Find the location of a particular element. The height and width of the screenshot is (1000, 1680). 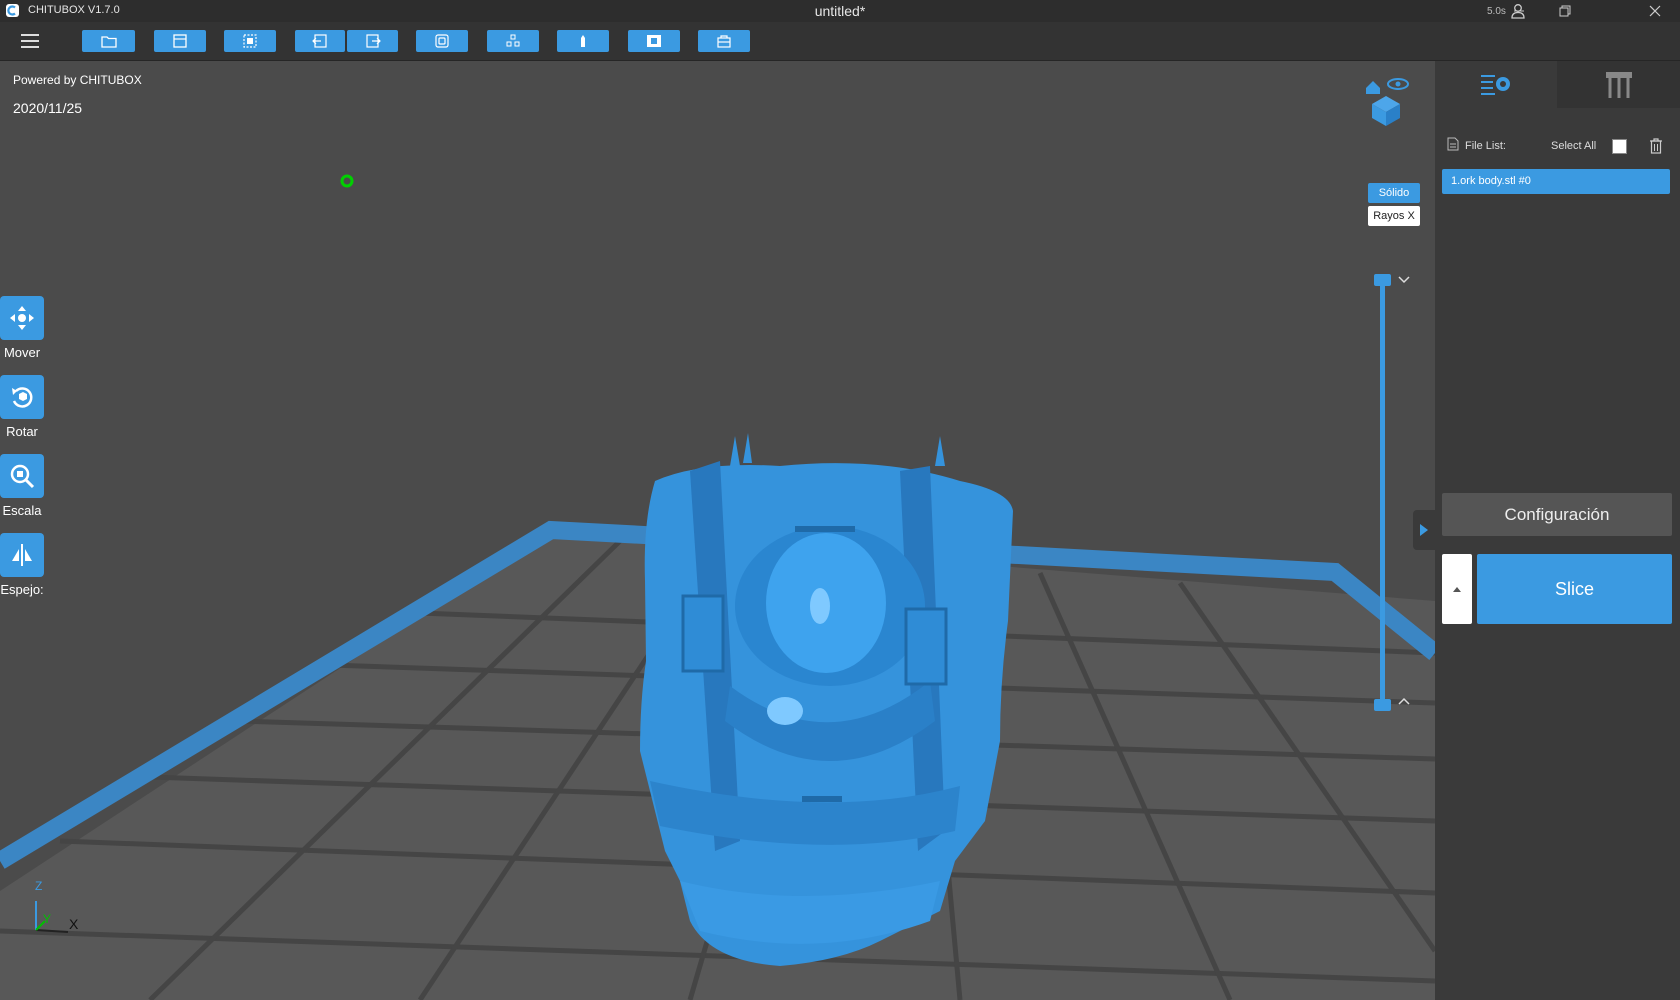

minimize-icon is located at coordinates (1519, 11).